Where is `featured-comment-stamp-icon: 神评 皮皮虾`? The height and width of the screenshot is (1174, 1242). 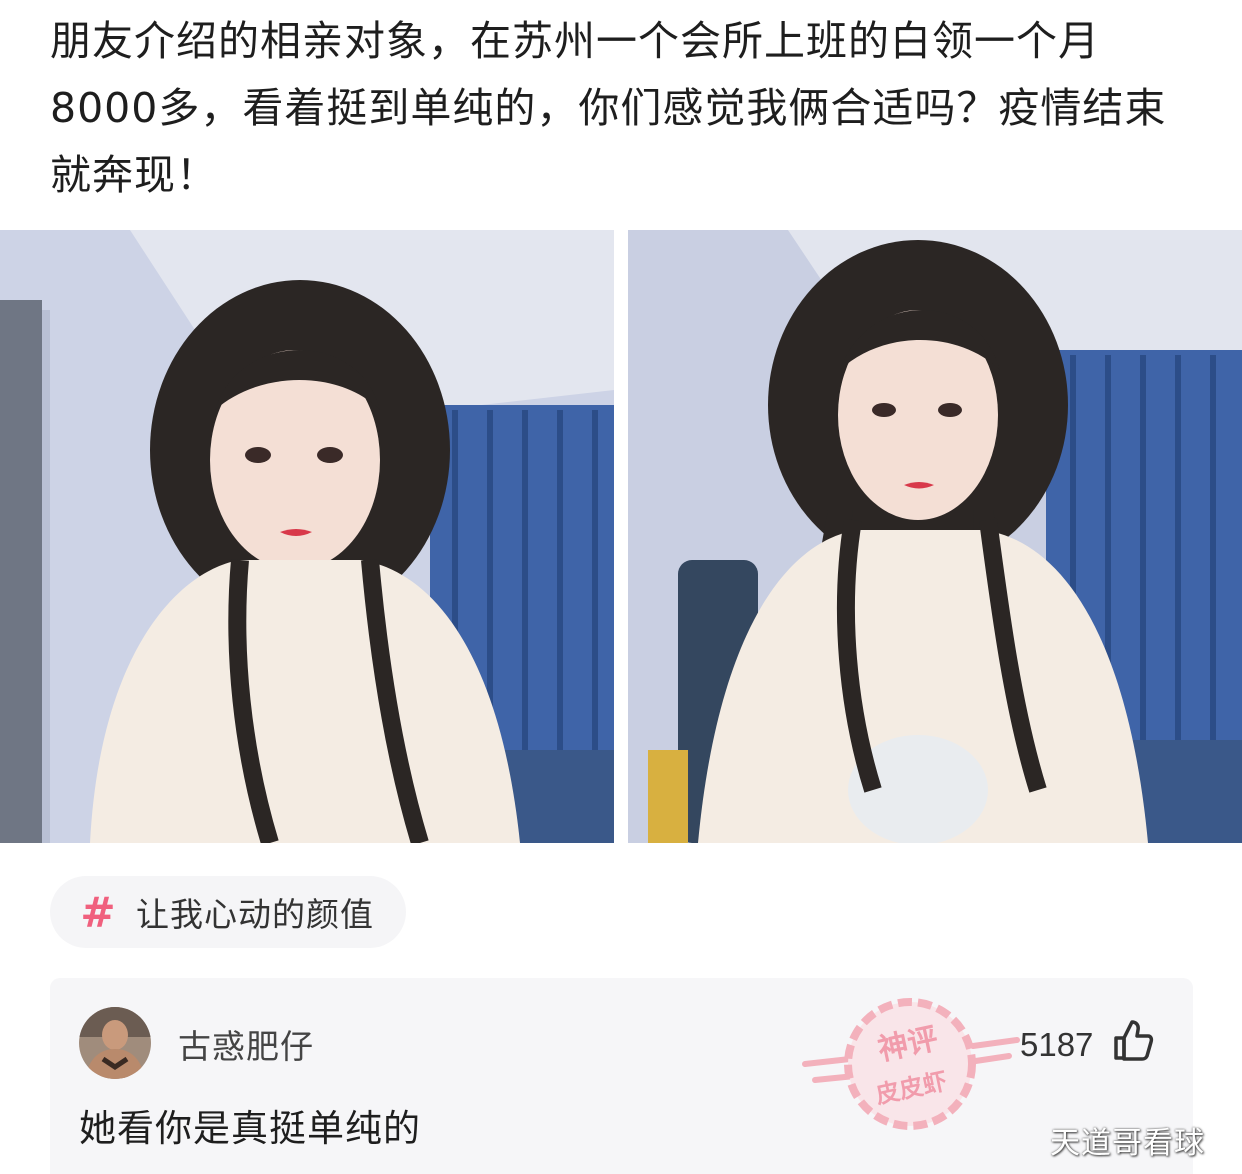 featured-comment-stamp-icon: 神评 皮皮虾 is located at coordinates (911, 1064).